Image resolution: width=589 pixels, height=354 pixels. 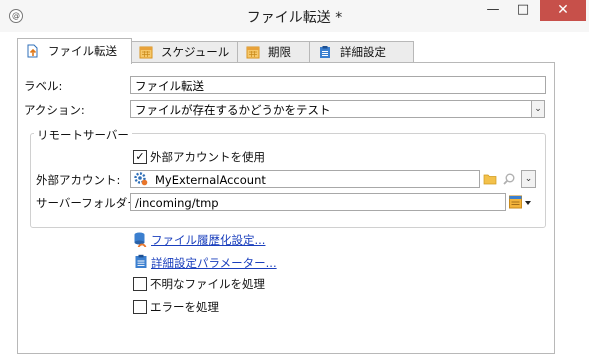 I want to click on process-errors-label: エラーを処理, so click(x=184, y=307).